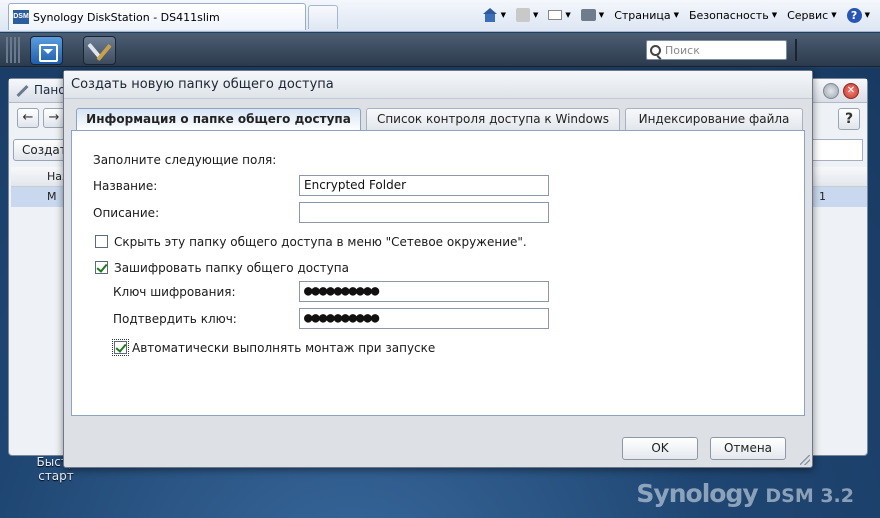 Image resolution: width=880 pixels, height=518 pixels. I want to click on synology-logo: Synology DSM 3.2, so click(745, 493).